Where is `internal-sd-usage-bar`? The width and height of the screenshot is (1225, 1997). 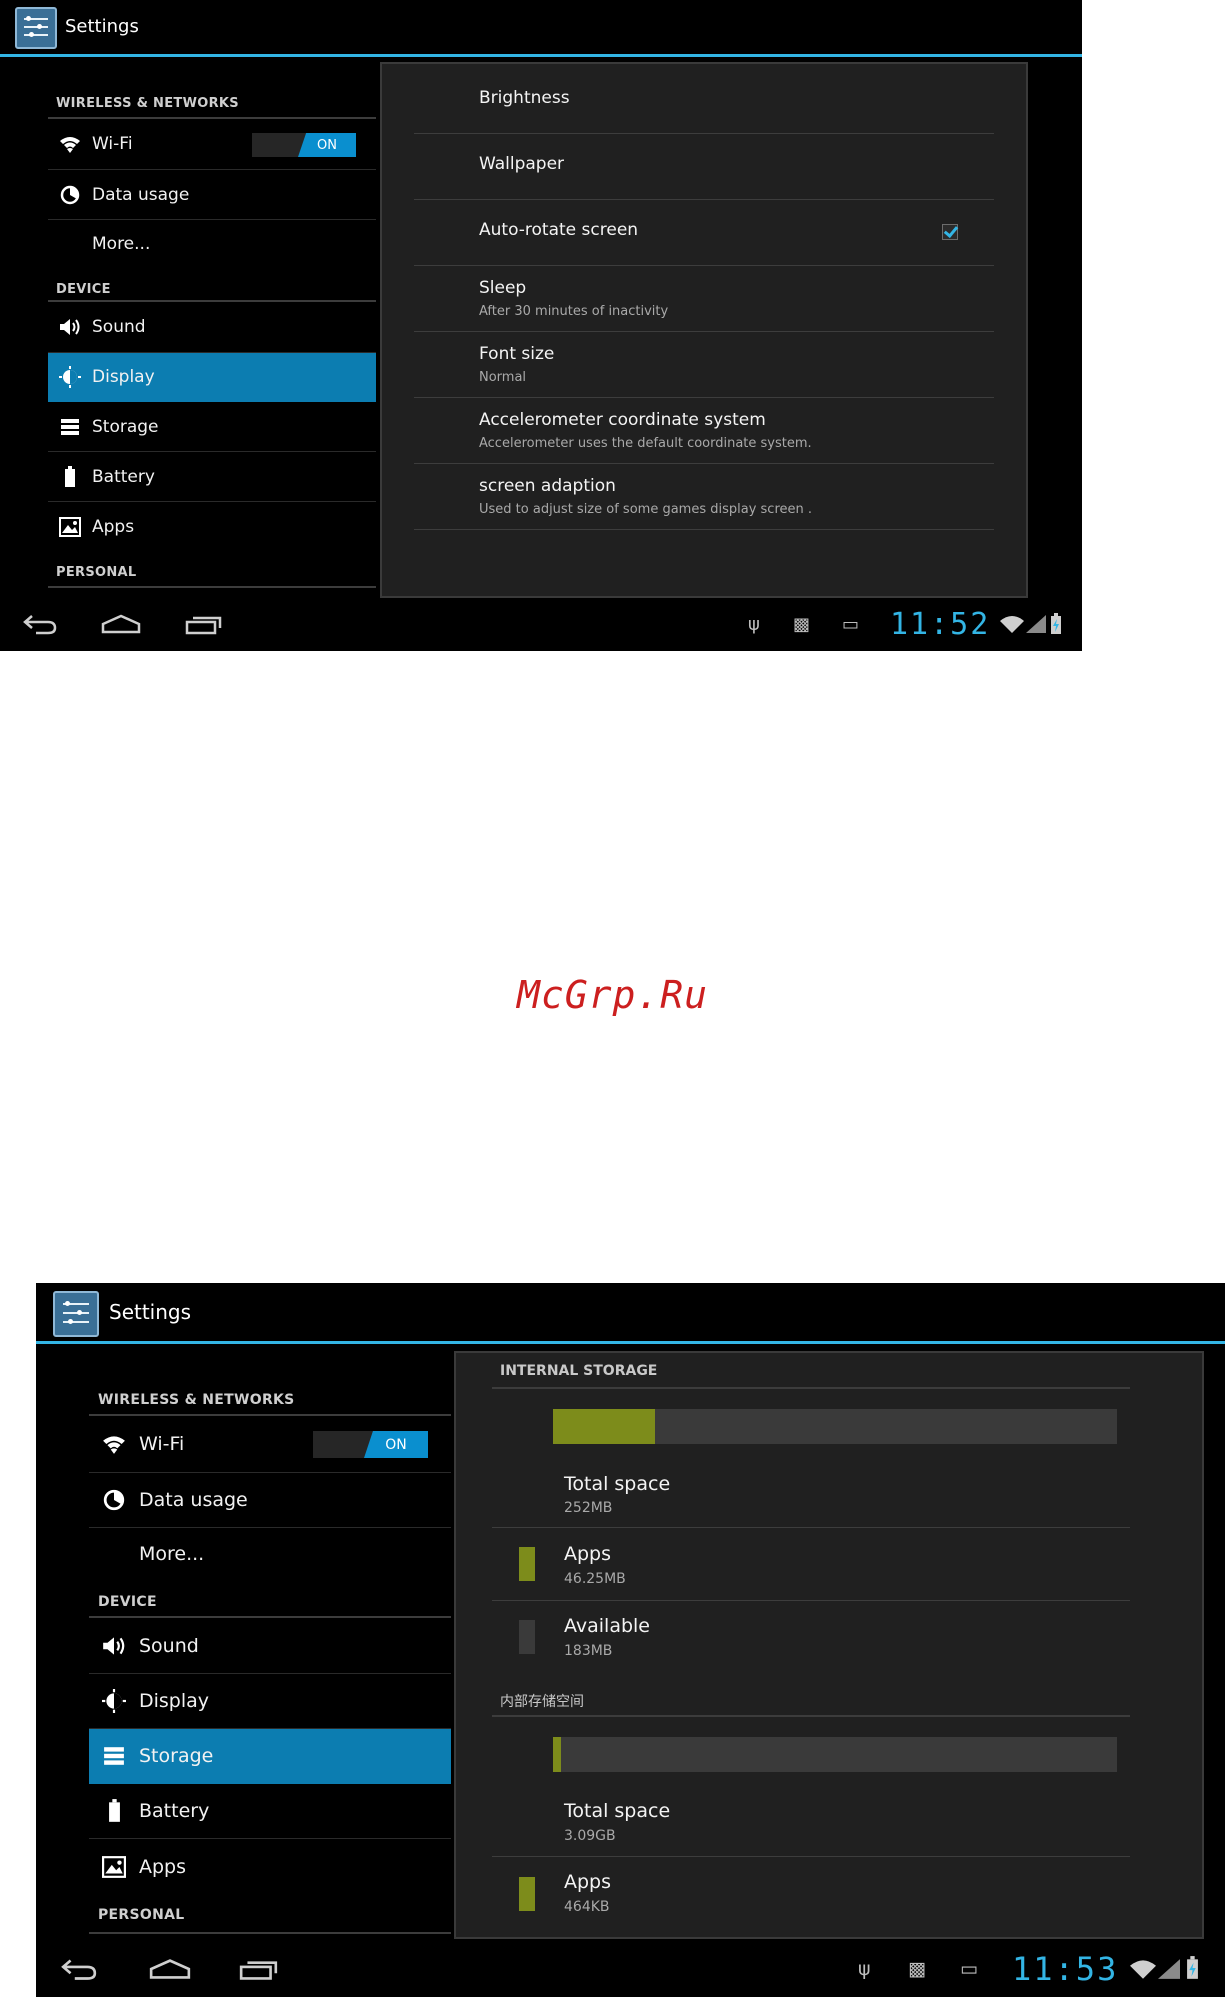 internal-sd-usage-bar is located at coordinates (835, 1754).